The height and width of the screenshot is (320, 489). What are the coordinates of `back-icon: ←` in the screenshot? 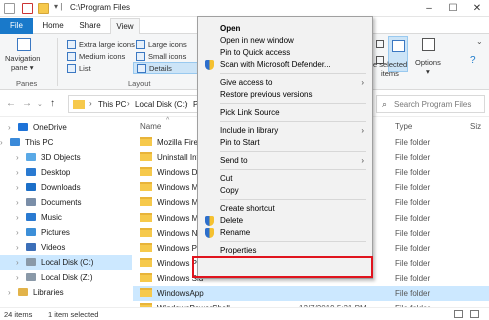 It's located at (11, 103).